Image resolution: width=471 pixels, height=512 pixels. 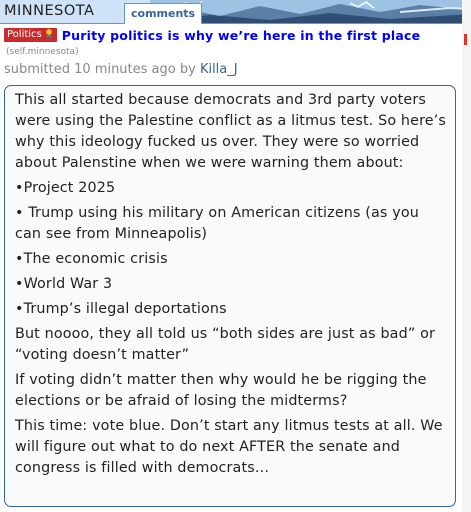 What do you see at coordinates (121, 309) in the screenshot?
I see `body-list-item: •Trump’s illegal deportations` at bounding box center [121, 309].